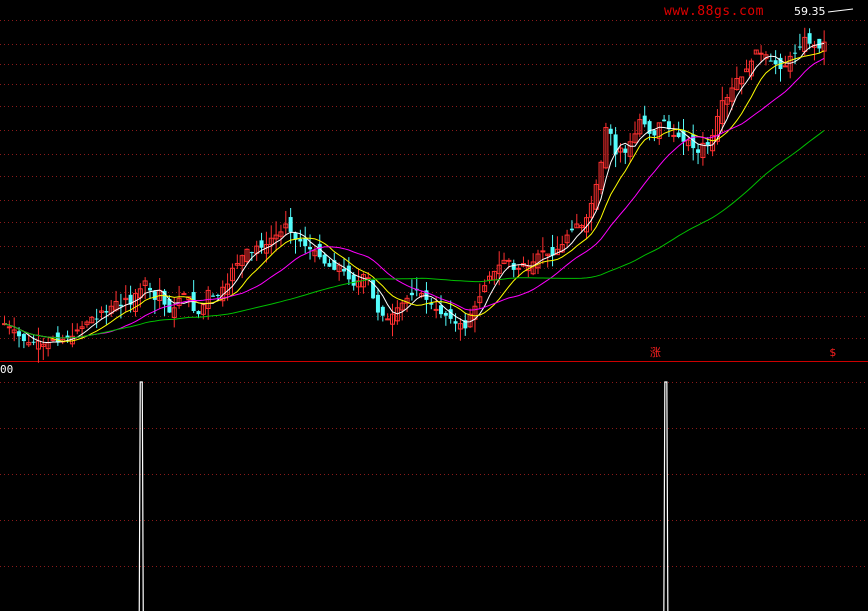 This screenshot has height=611, width=868. Describe the element at coordinates (840, 10) in the screenshot. I see `high-marker-arrow` at that location.